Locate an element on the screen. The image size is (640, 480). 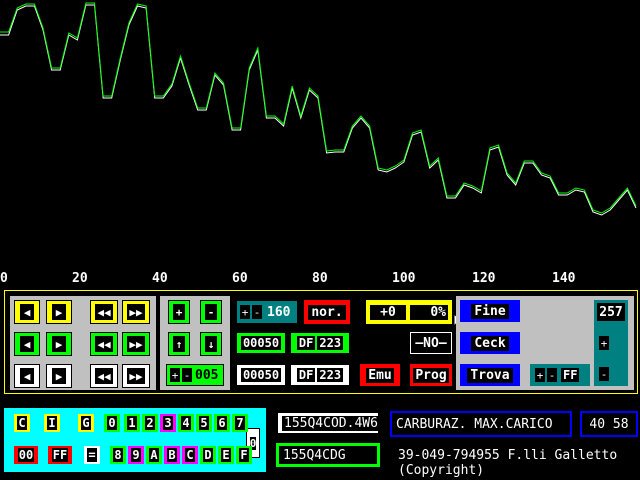
offset-value: +0 is located at coordinates (388, 312).